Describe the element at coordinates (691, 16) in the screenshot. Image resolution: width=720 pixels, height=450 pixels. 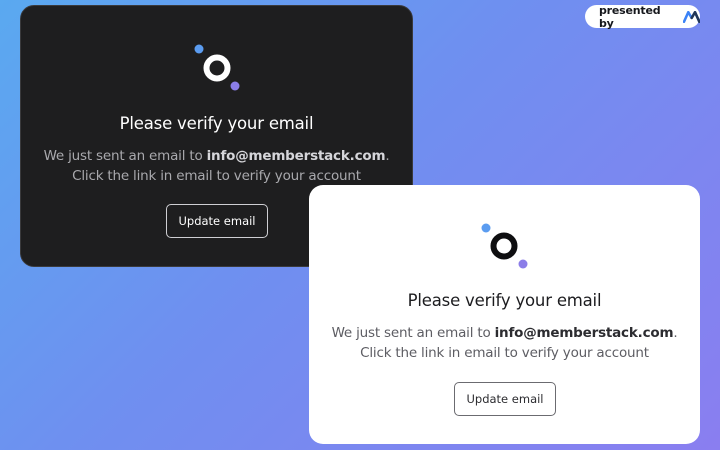
I see `memberstack-logo-icon` at that location.